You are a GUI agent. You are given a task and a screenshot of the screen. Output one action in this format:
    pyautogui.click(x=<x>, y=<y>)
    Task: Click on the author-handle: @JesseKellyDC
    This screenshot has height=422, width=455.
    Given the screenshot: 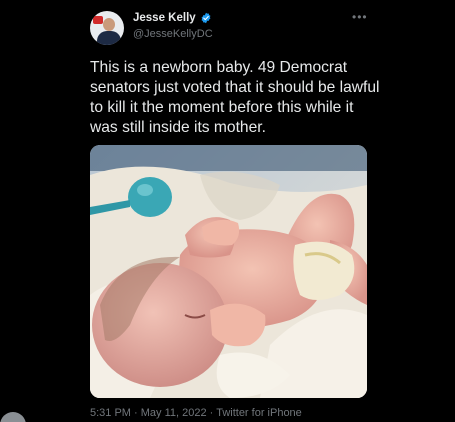 What is the action you would take?
    pyautogui.click(x=173, y=34)
    